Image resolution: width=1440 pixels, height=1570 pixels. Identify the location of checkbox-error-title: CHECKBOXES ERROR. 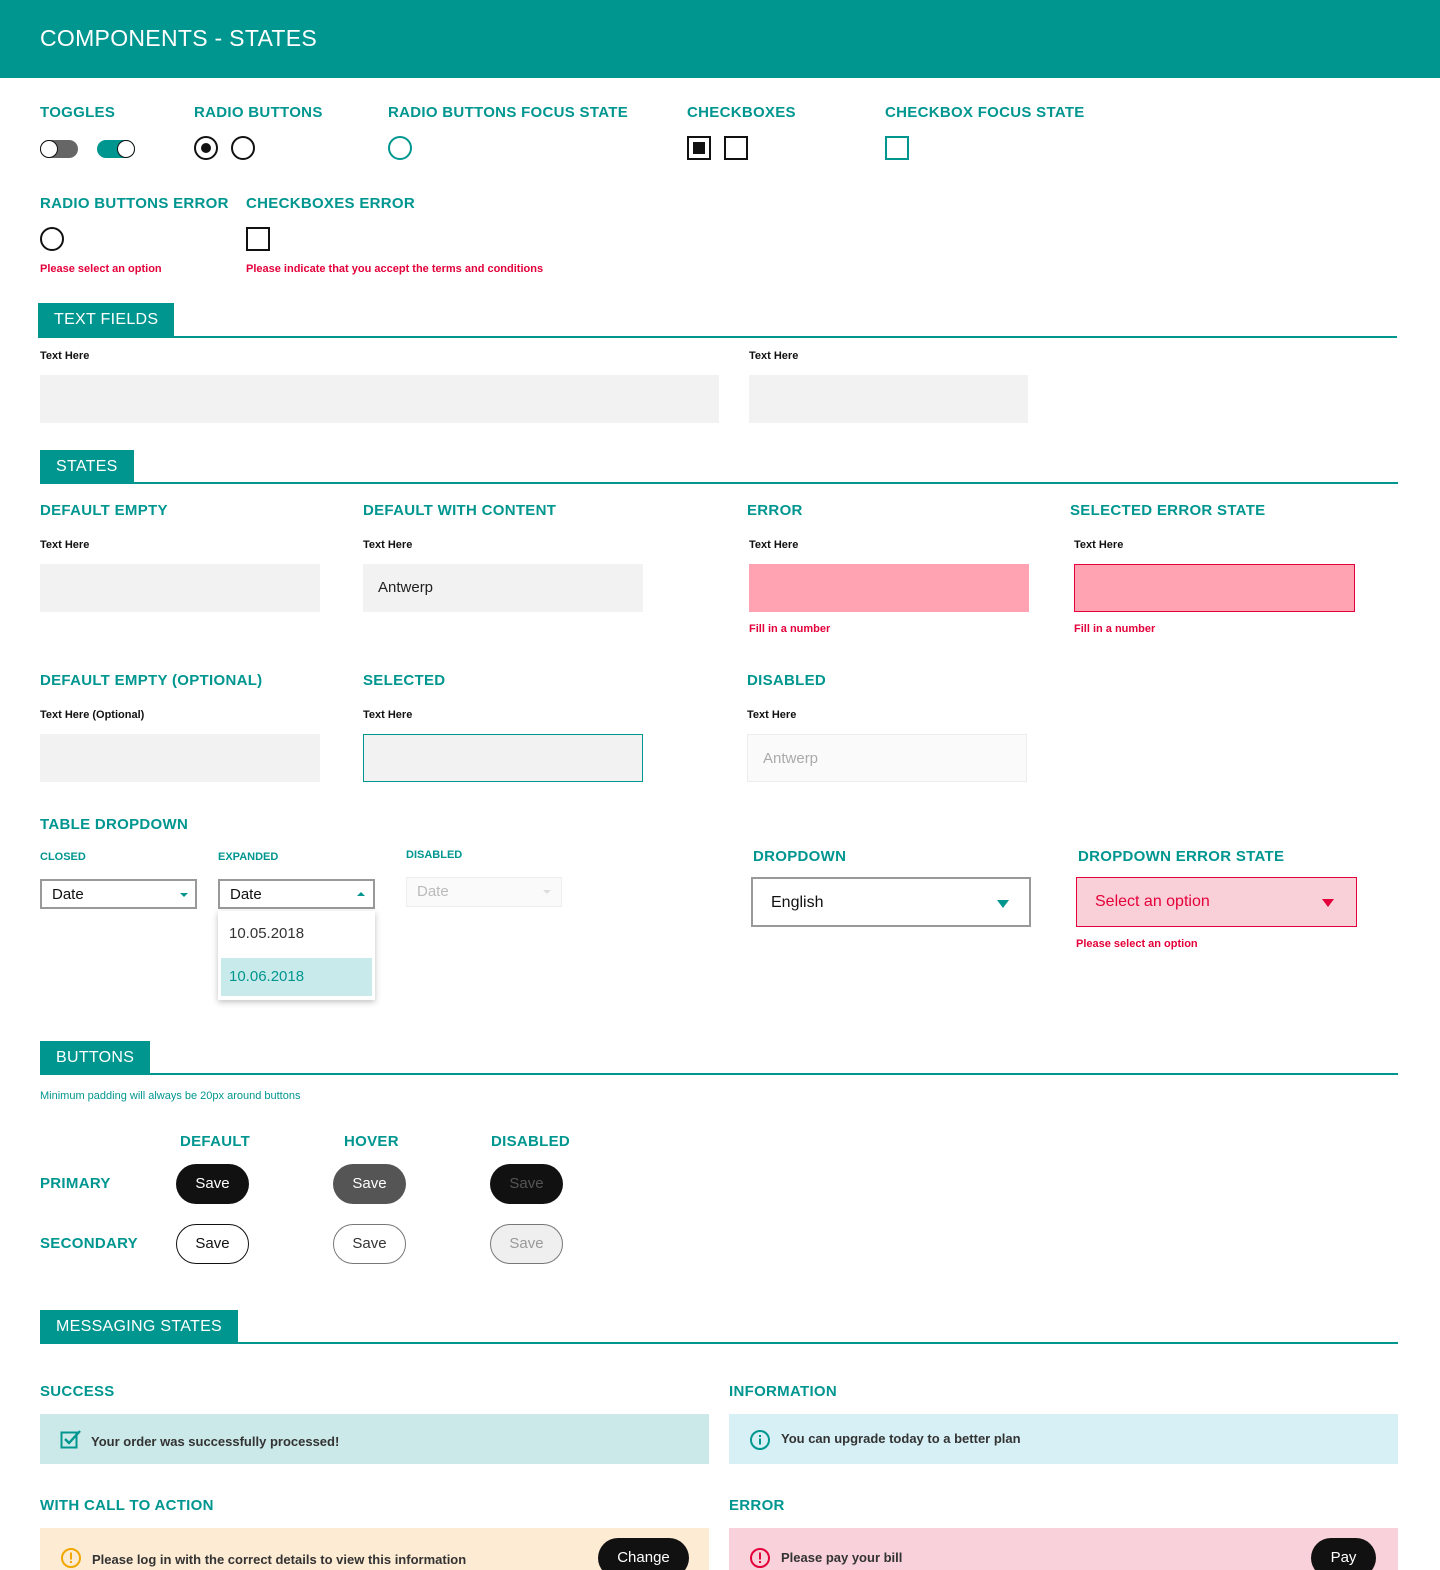
(330, 203).